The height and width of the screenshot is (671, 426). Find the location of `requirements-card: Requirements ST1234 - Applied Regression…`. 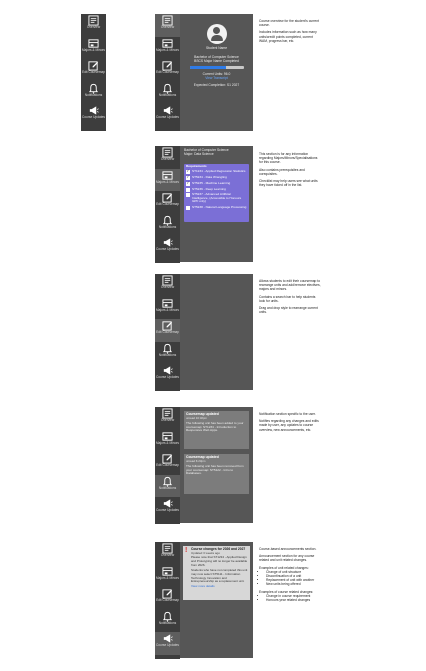

requirements-card: Requirements ST1234 - Applied Regression… is located at coordinates (216, 193).